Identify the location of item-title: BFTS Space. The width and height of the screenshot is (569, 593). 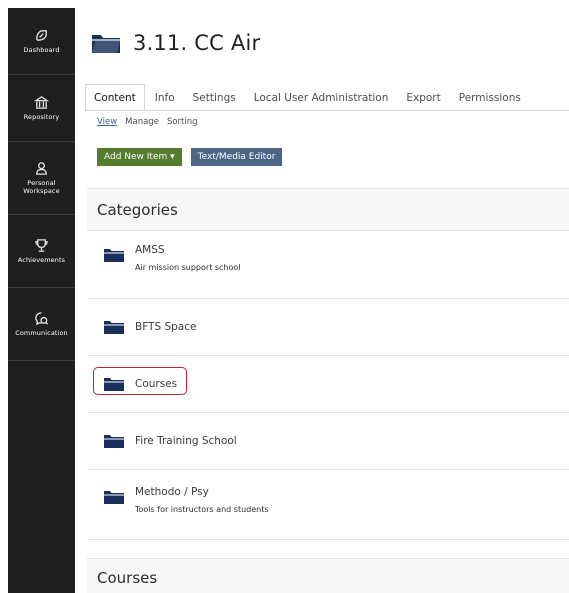
(165, 327).